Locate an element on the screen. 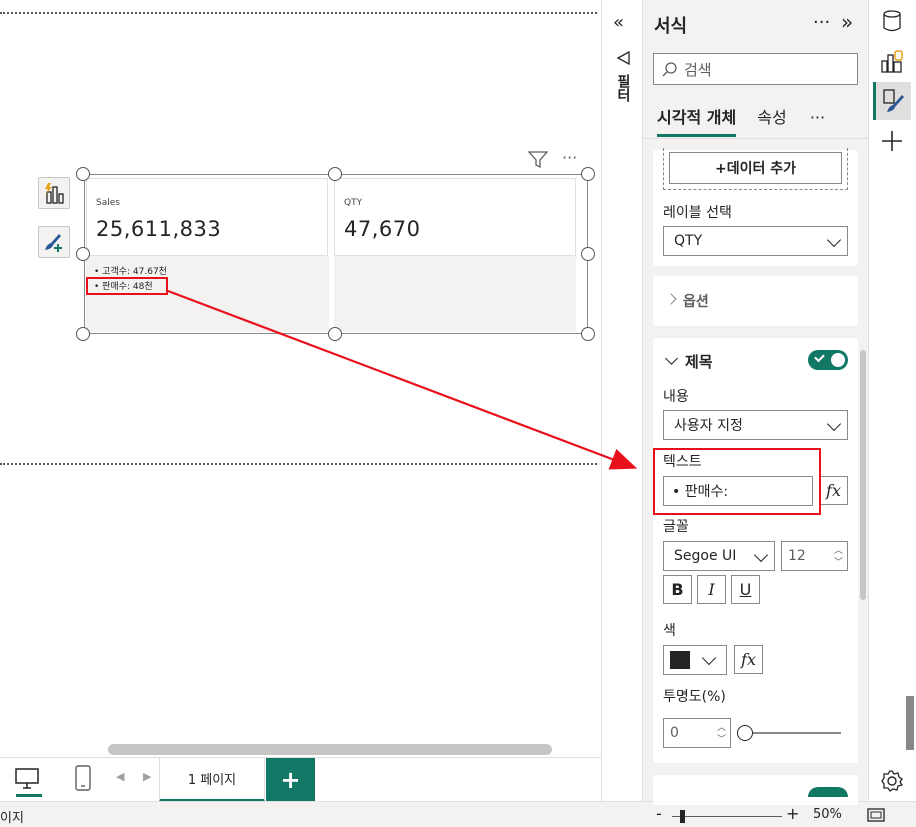 This screenshot has height=827, width=916. transparency-label: 투명도(%) is located at coordinates (694, 697).